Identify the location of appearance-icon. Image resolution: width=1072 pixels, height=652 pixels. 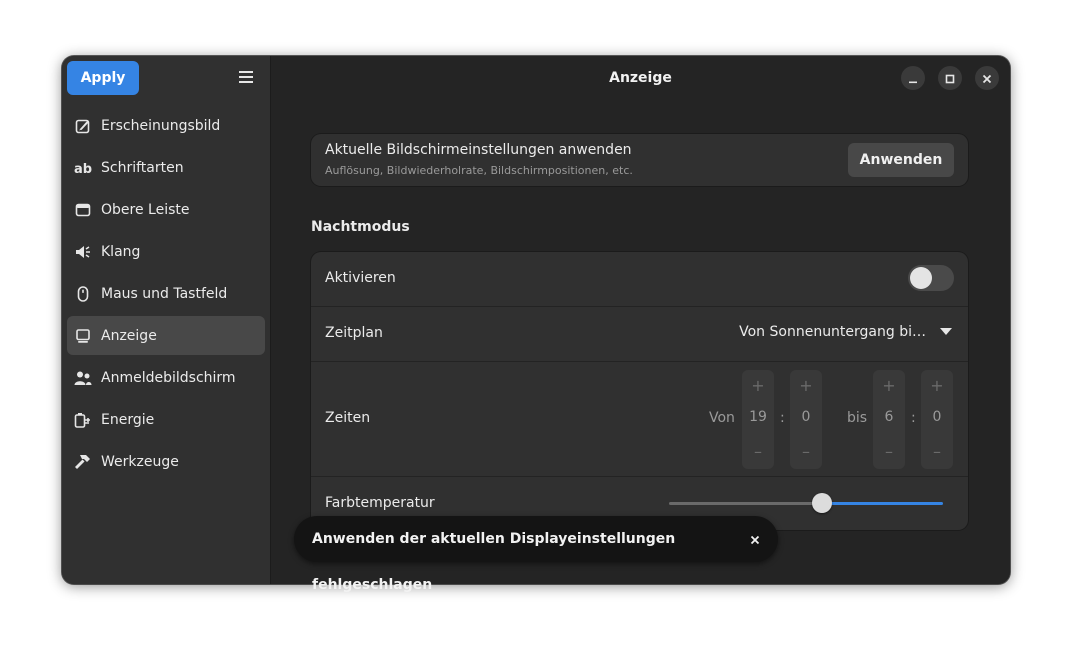
(83, 126).